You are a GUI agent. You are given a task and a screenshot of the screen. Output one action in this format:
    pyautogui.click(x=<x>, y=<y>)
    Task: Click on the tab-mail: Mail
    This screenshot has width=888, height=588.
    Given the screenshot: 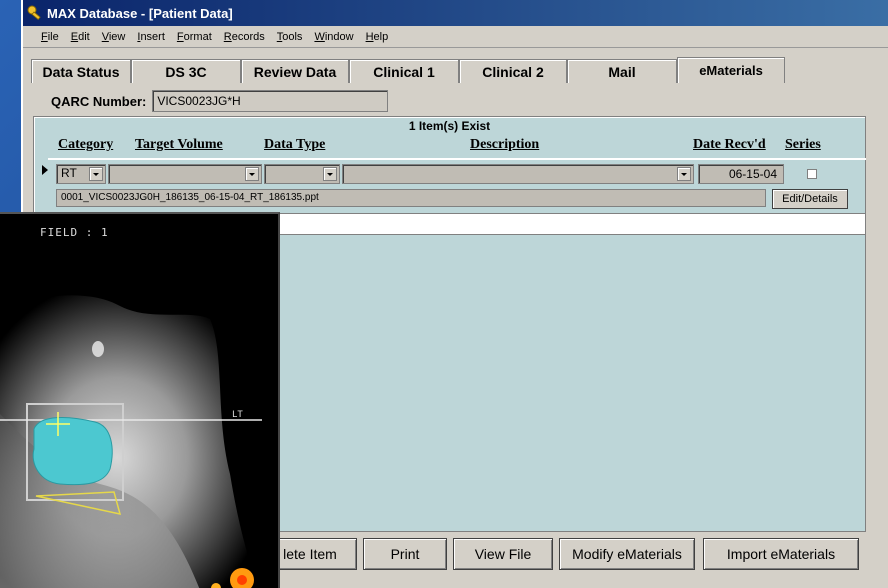 What is the action you would take?
    pyautogui.click(x=622, y=71)
    